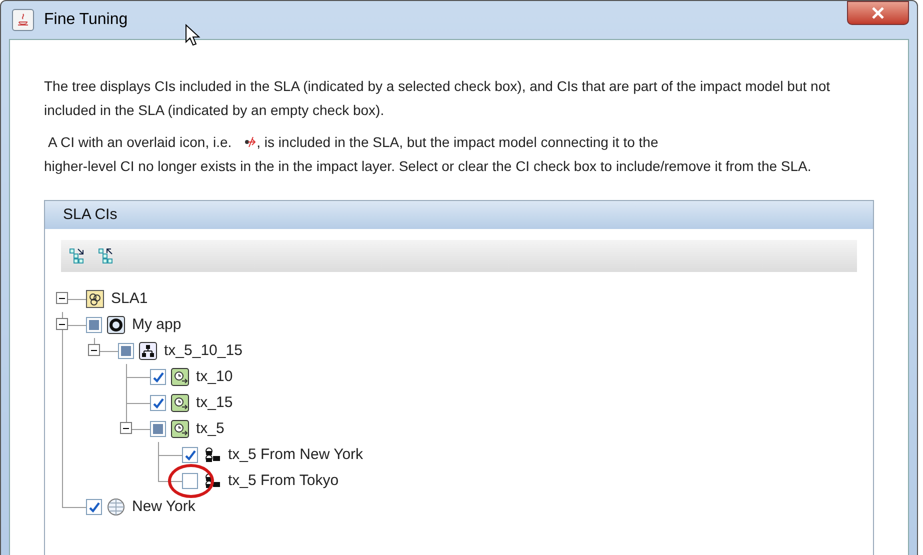 The image size is (923, 555). Describe the element at coordinates (106, 256) in the screenshot. I see `collapse-all-icon` at that location.